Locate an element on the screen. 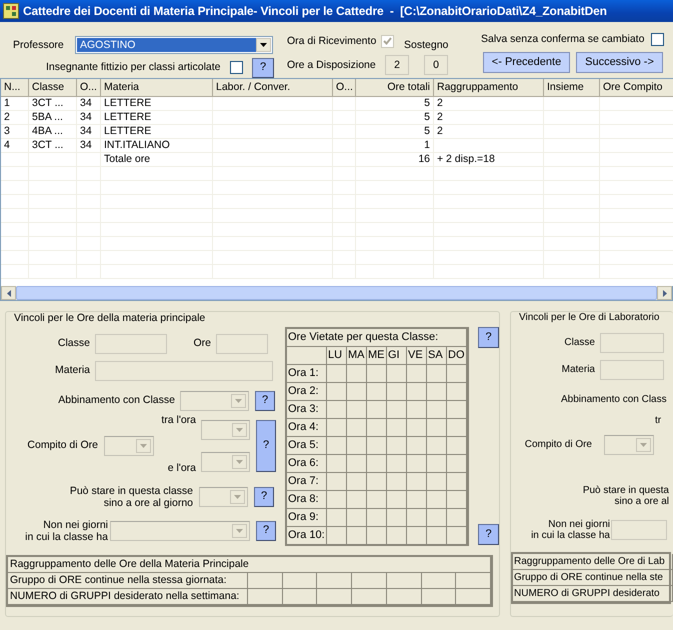  column-header: Ore Compito is located at coordinates (636, 87).